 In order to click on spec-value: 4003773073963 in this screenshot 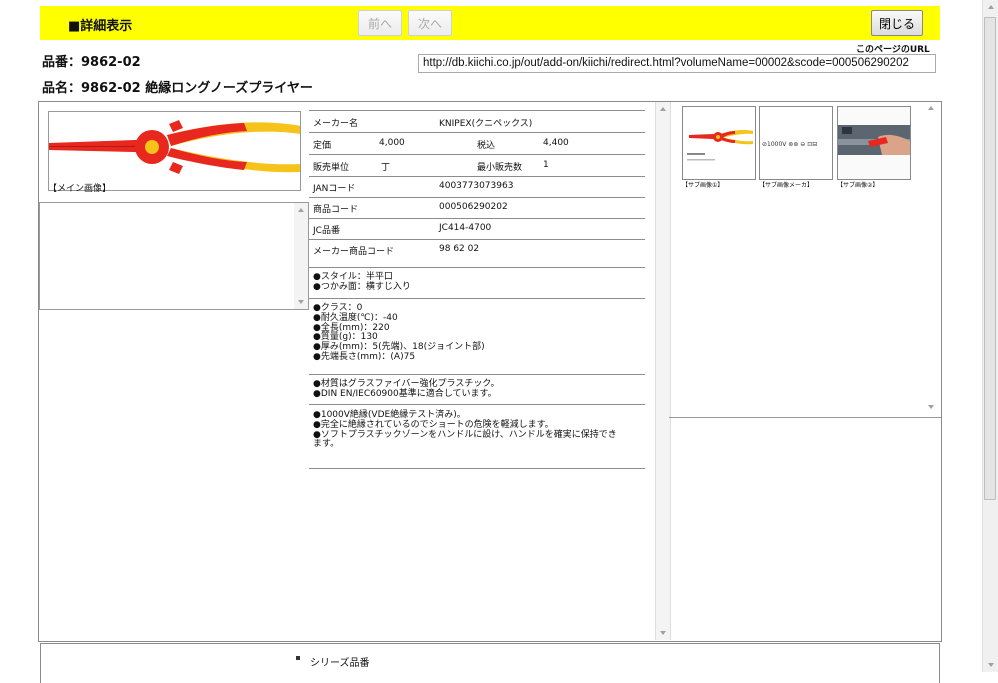, I will do `click(476, 186)`.